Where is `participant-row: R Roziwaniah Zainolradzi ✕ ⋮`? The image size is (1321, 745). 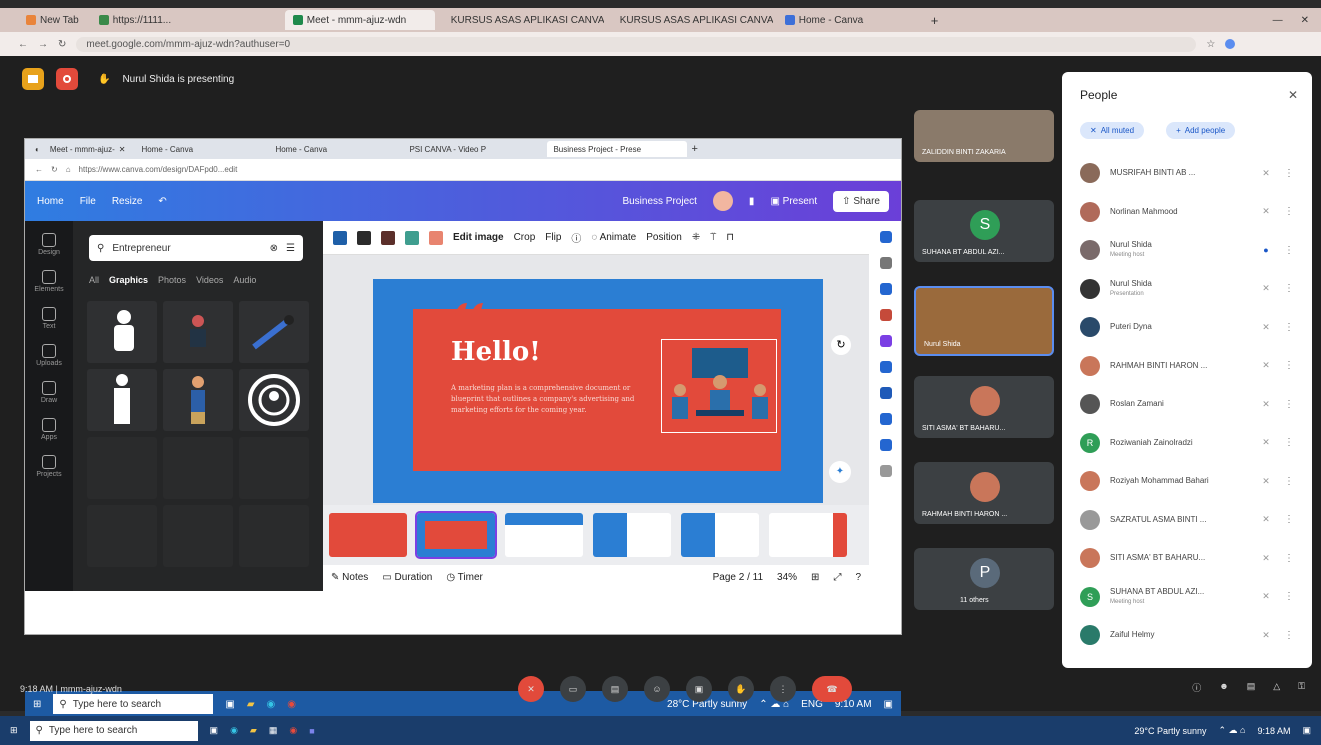 participant-row: R Roziwaniah Zainolradzi ✕ ⋮ is located at coordinates (1187, 443).